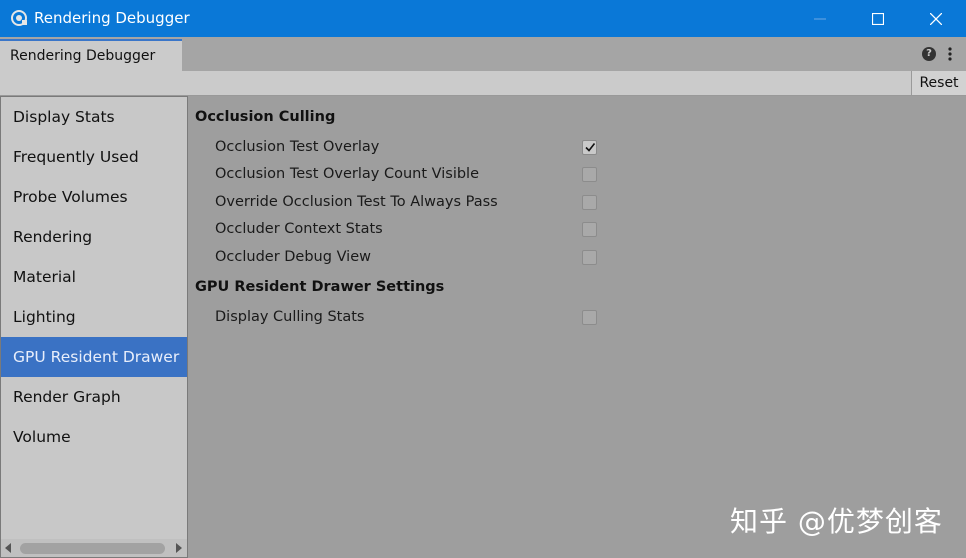 Image resolution: width=966 pixels, height=558 pixels. Describe the element at coordinates (483, 18) in the screenshot. I see `window-titlebar: Rendering Debugger` at that location.